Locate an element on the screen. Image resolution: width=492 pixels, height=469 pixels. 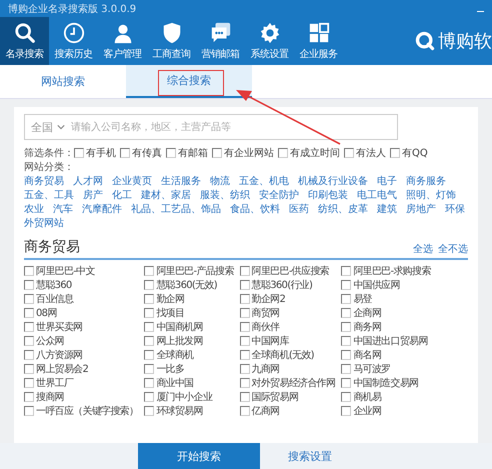
nav-button: 名录搜索 is located at coordinates (24, 41).